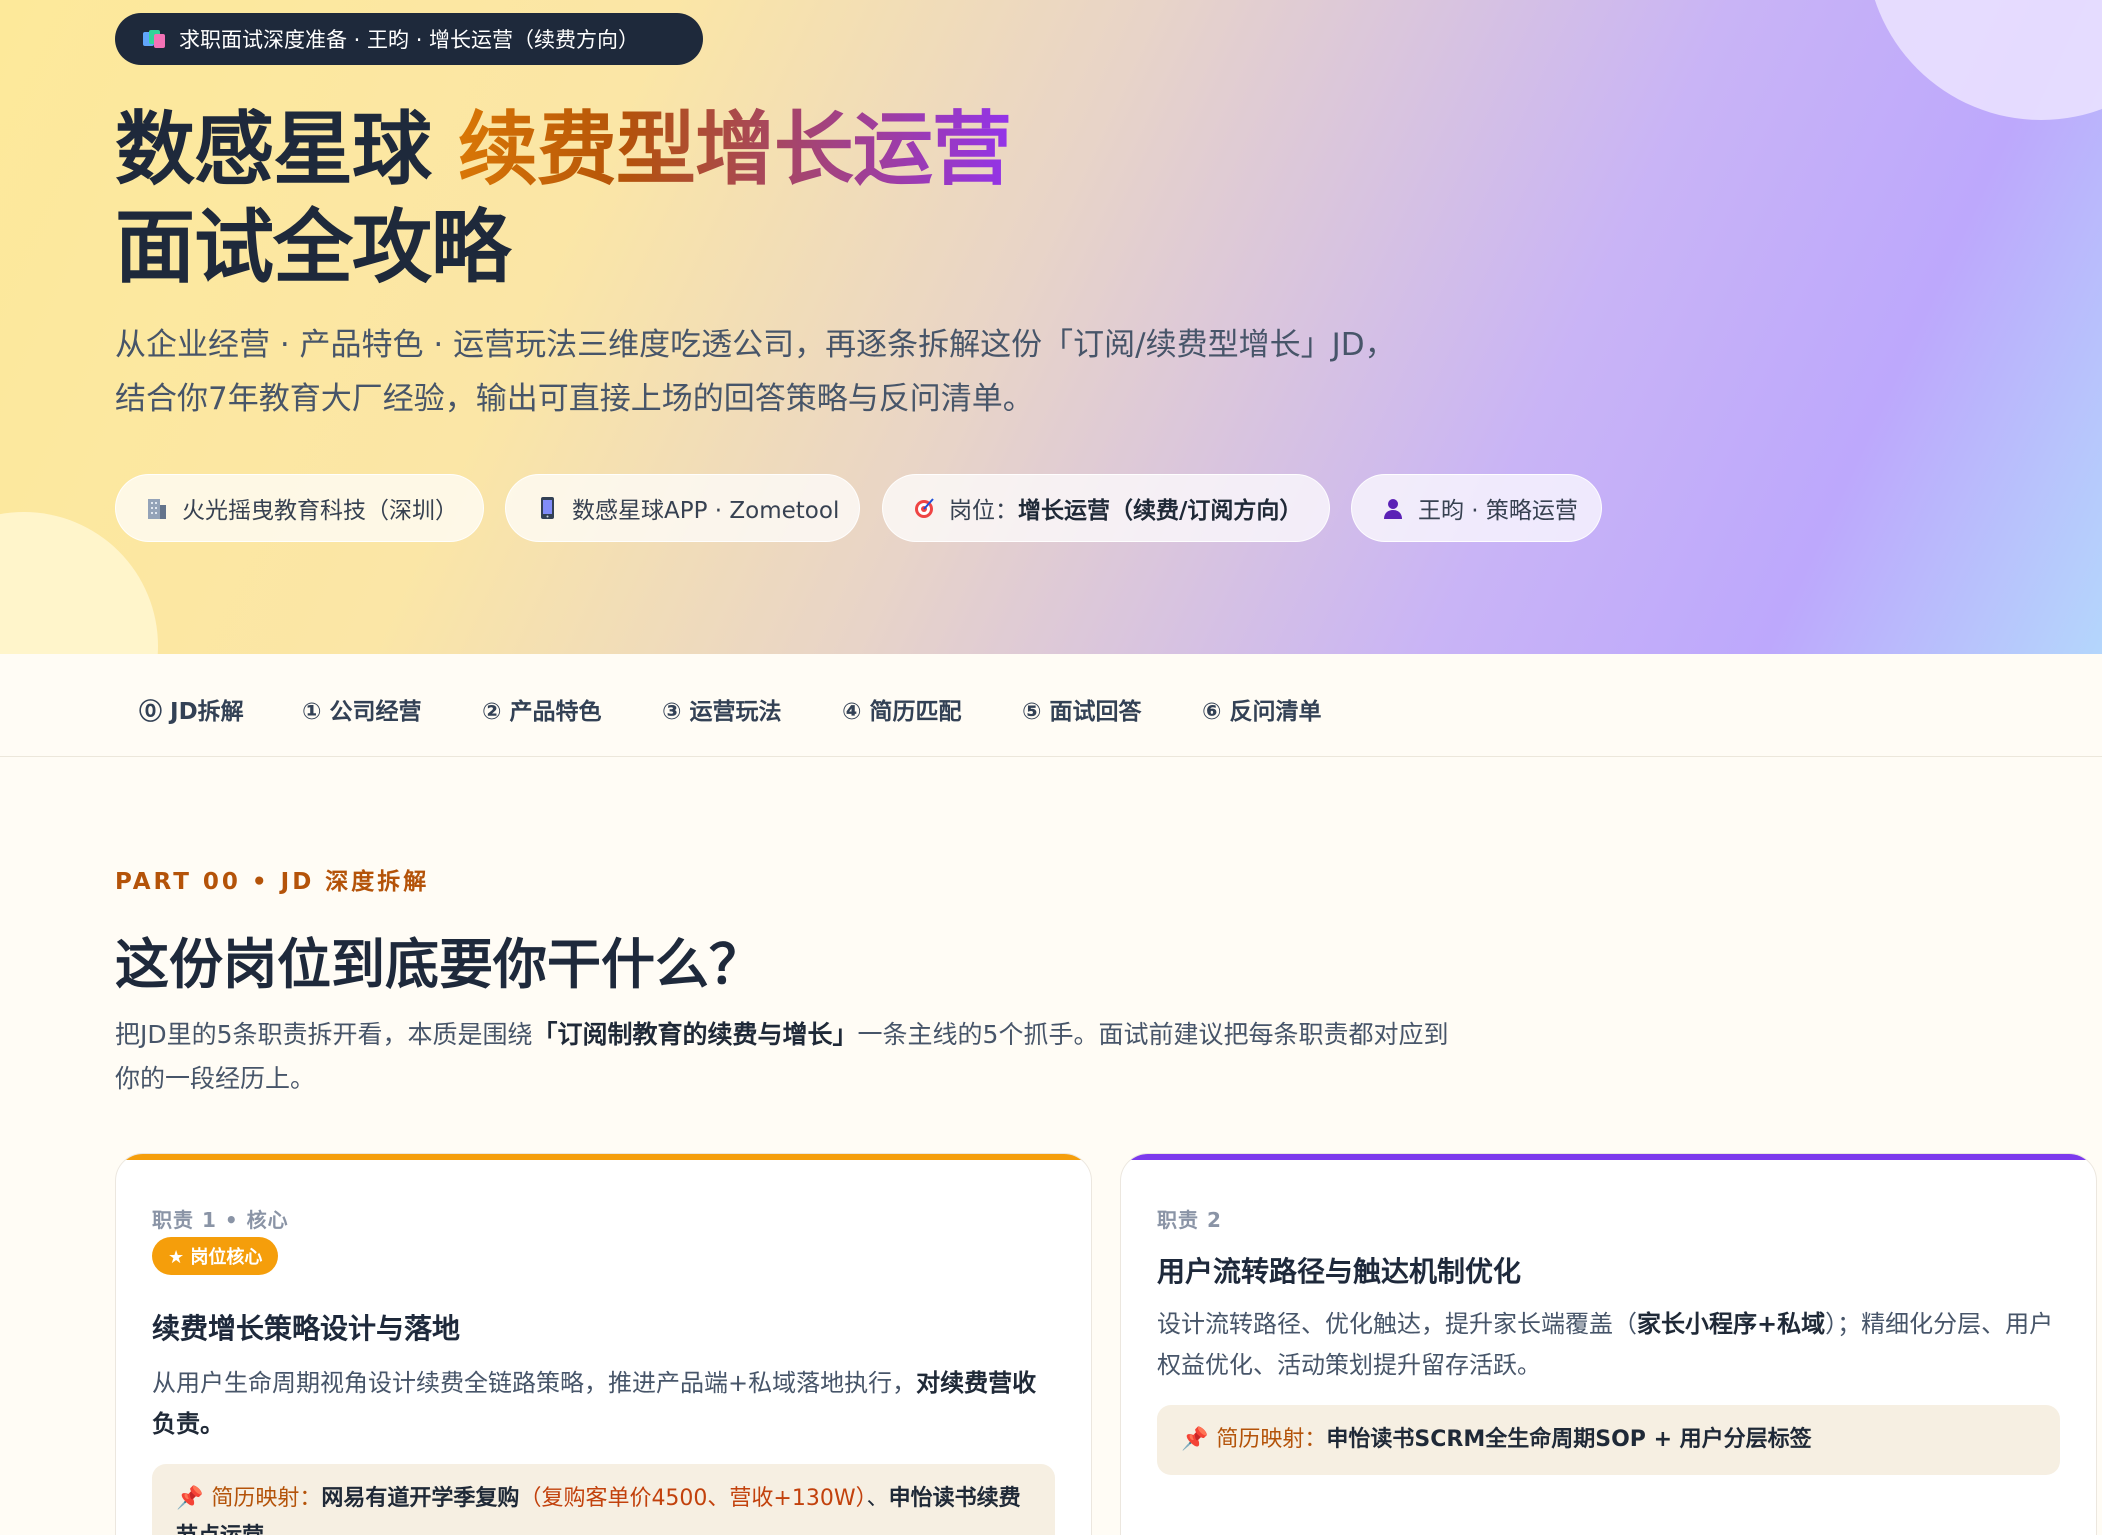 Image resolution: width=2102 pixels, height=1535 pixels. Describe the element at coordinates (1189, 1220) in the screenshot. I see `duty-label: 职责 2` at that location.